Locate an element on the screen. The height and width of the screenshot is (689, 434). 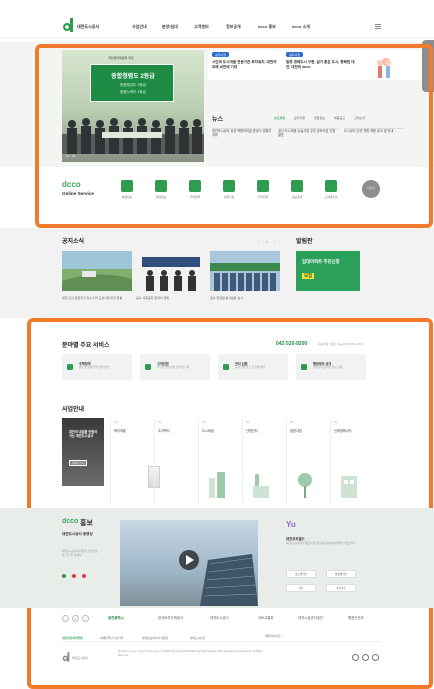
business-num: 02 is located at coordinates (159, 422).